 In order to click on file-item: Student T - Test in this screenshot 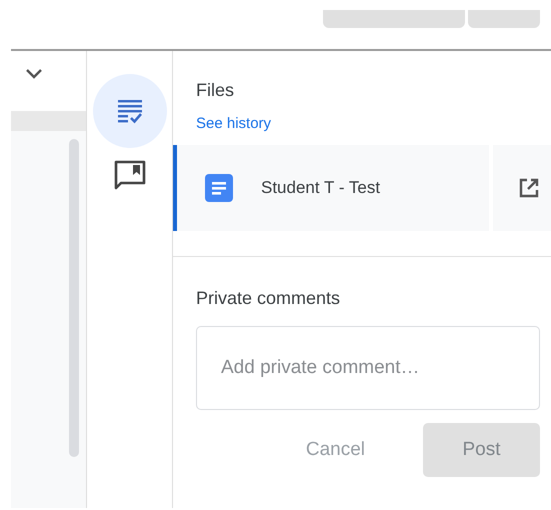, I will do `click(331, 188)`.